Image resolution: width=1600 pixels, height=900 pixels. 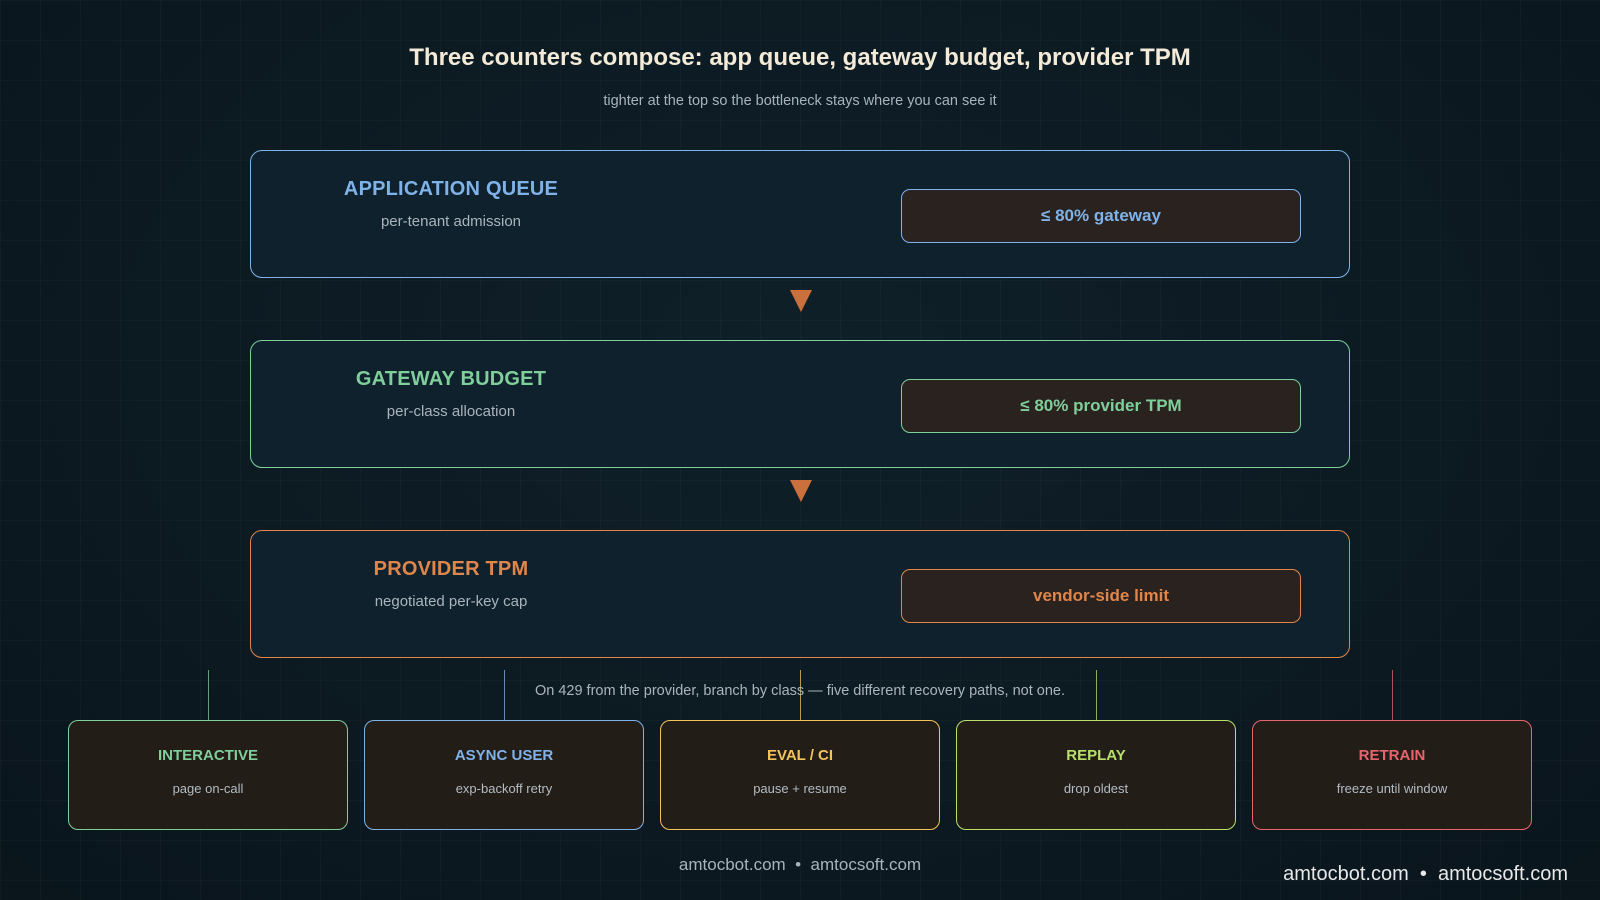 I want to click on class-recovery: page on-call, so click(x=208, y=788).